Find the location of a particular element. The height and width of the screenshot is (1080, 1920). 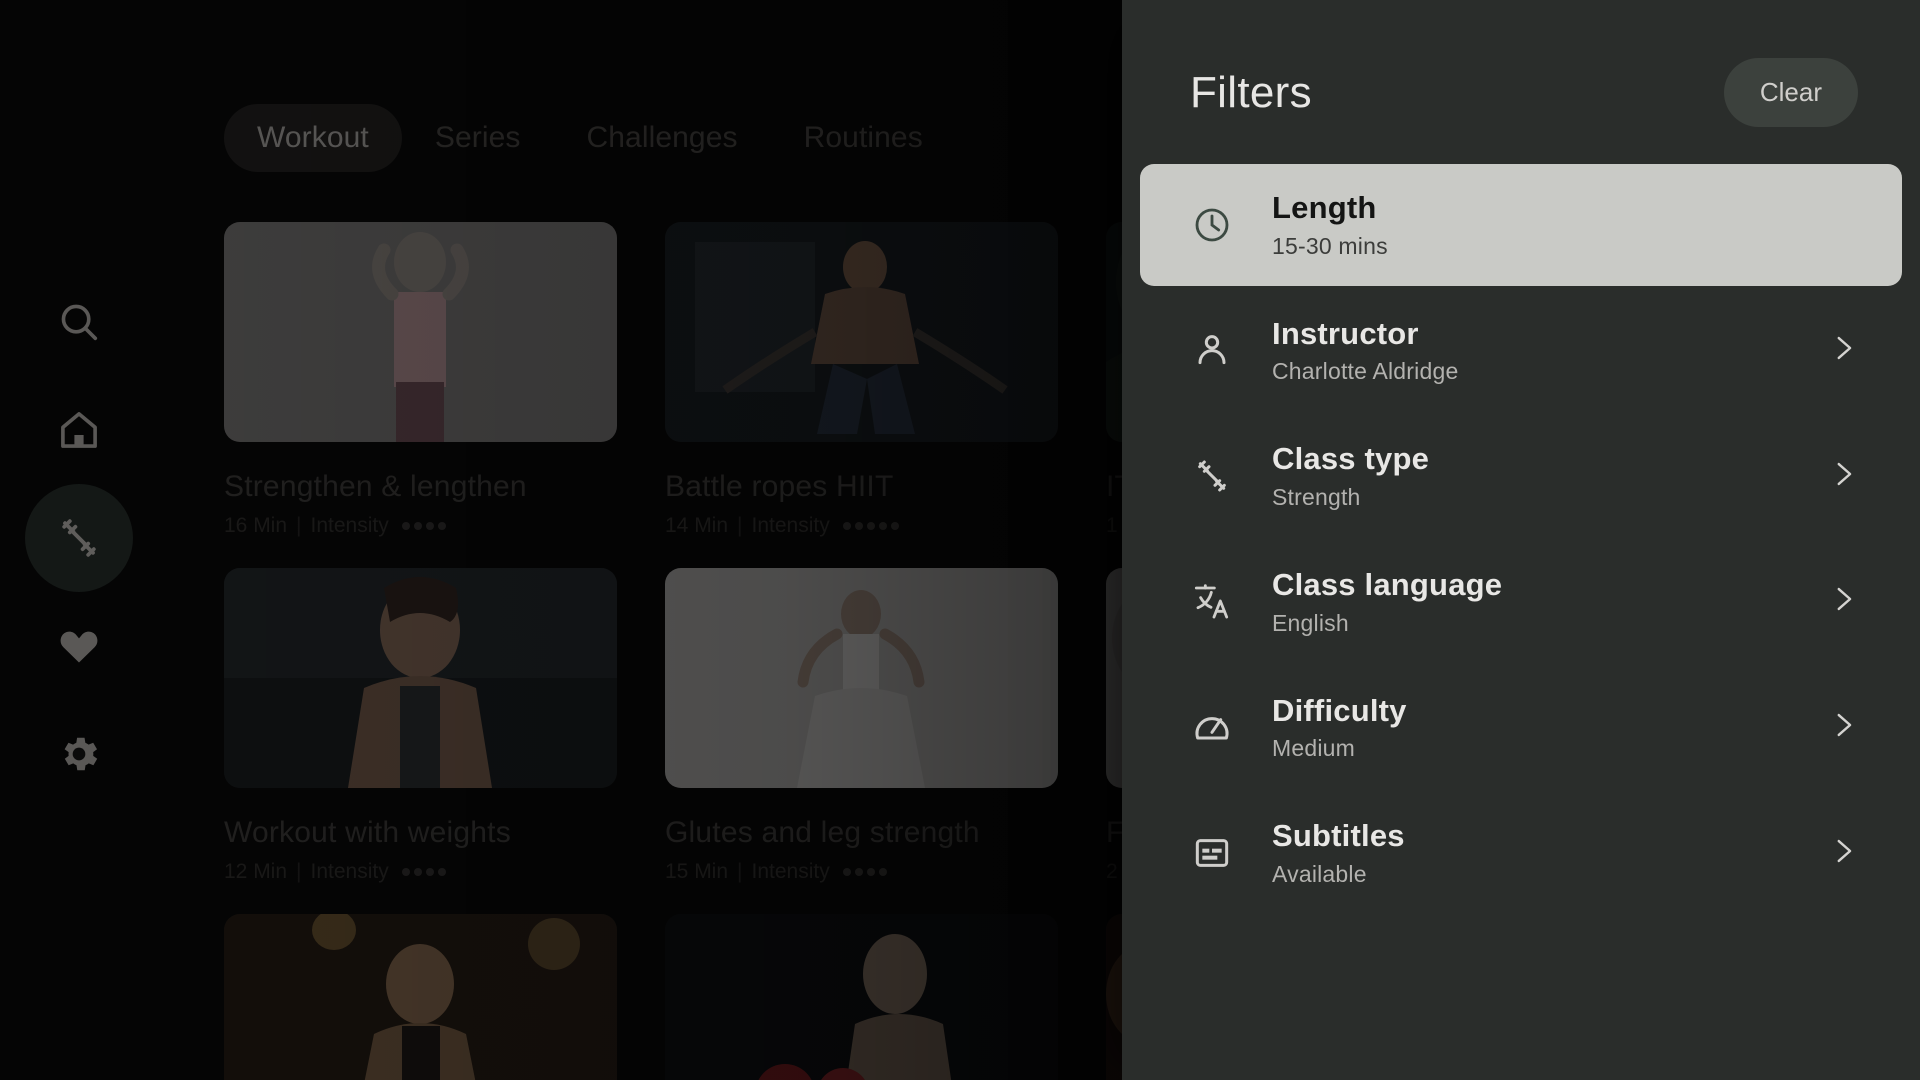

filter-text: Class type Strength is located at coordinates (1540, 476).